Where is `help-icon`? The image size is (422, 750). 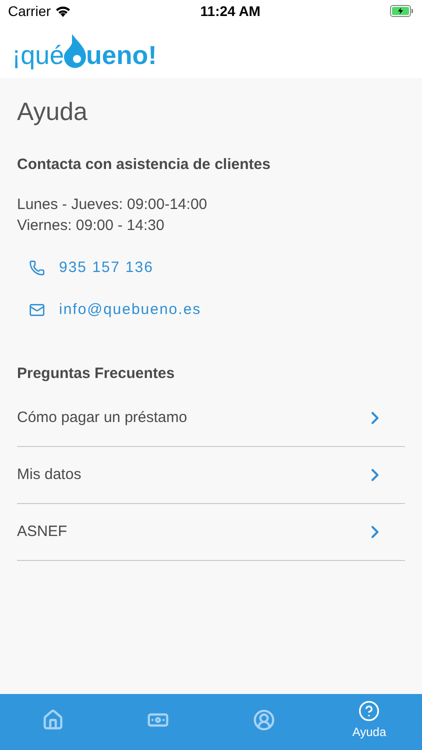 help-icon is located at coordinates (369, 711).